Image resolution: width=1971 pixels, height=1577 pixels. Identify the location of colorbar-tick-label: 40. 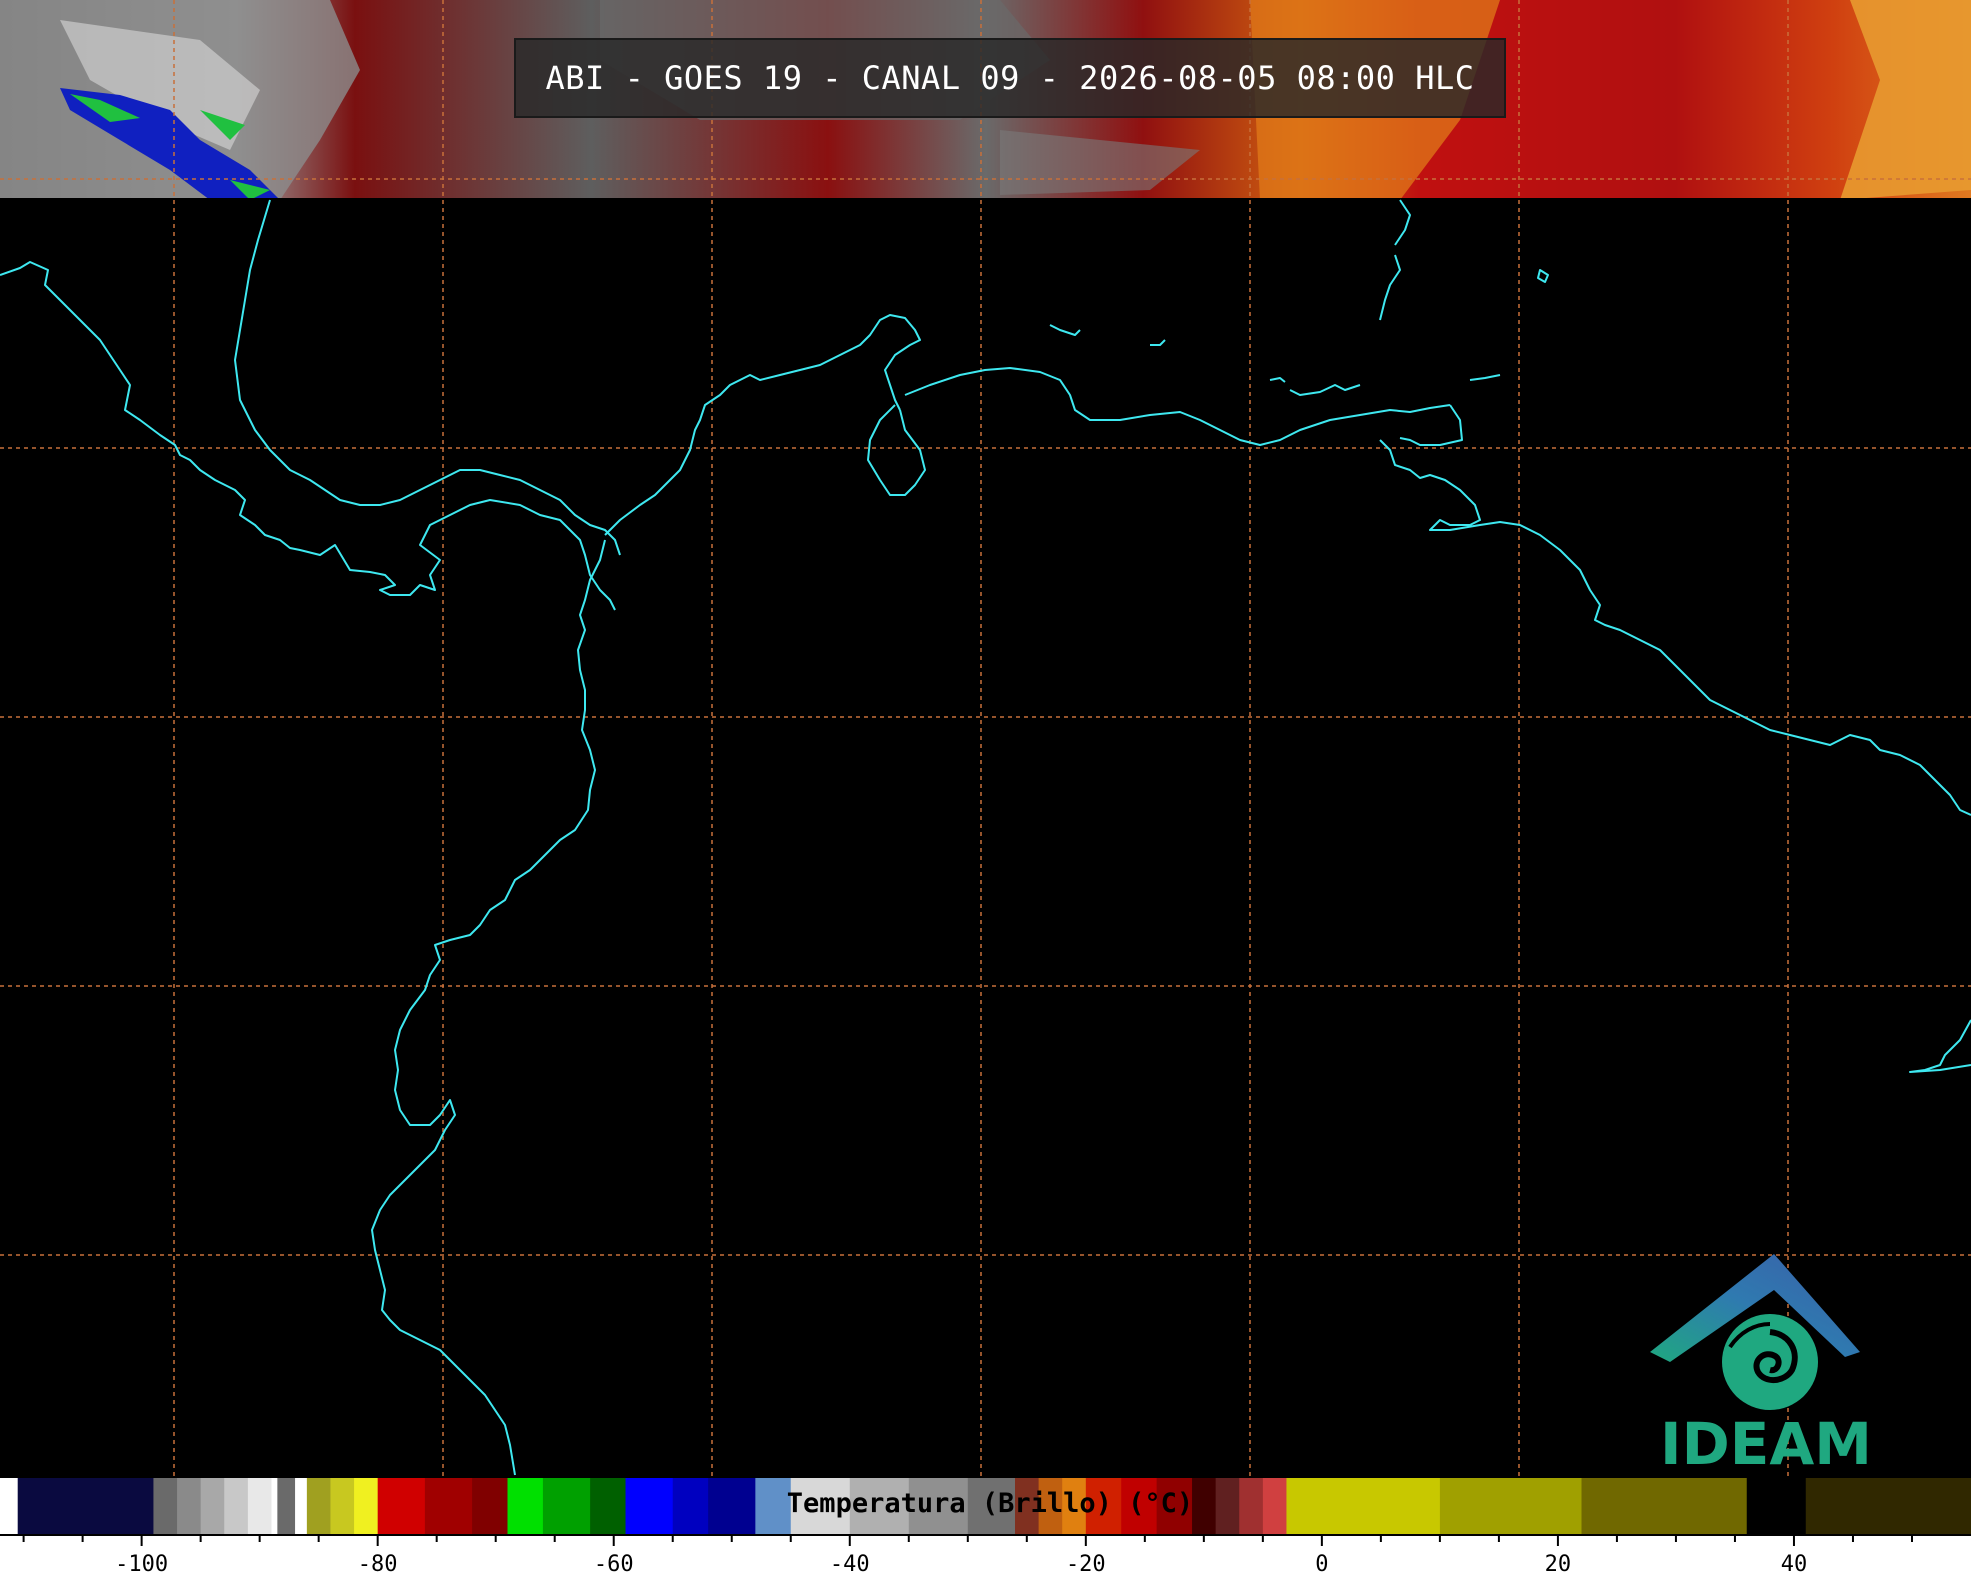
(1794, 1564).